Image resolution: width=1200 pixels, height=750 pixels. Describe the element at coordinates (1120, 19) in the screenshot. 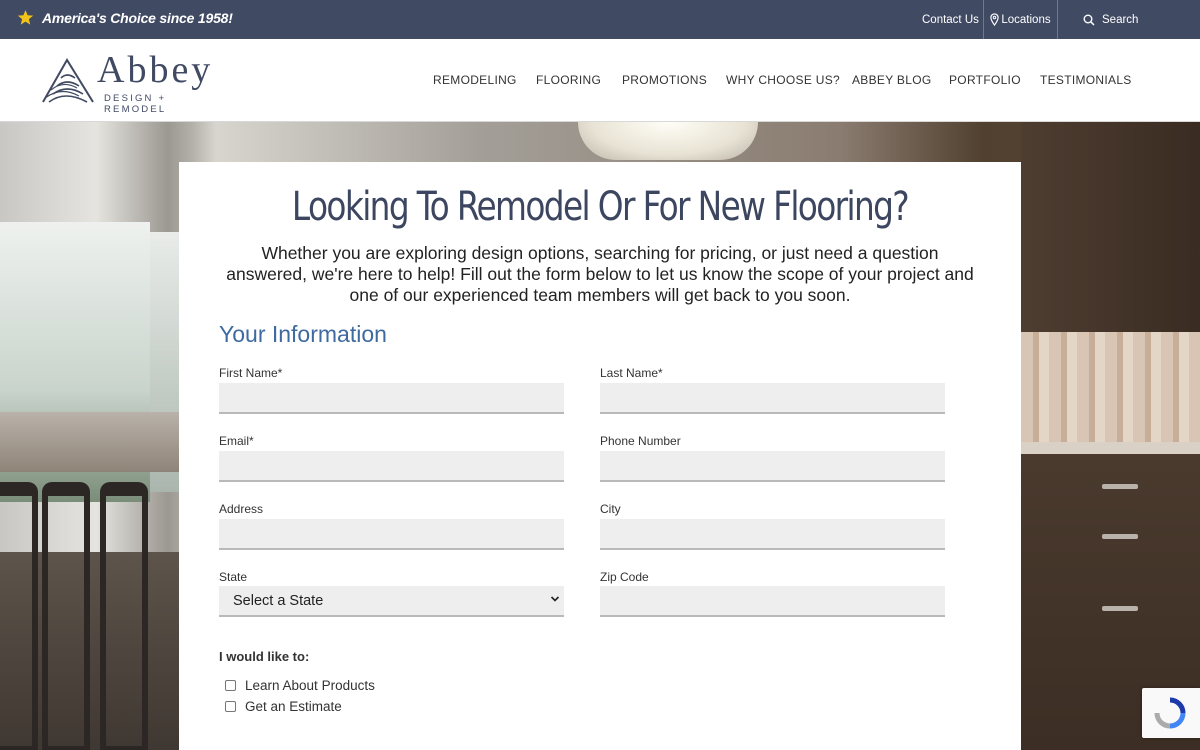

I see `search-label: Search` at that location.